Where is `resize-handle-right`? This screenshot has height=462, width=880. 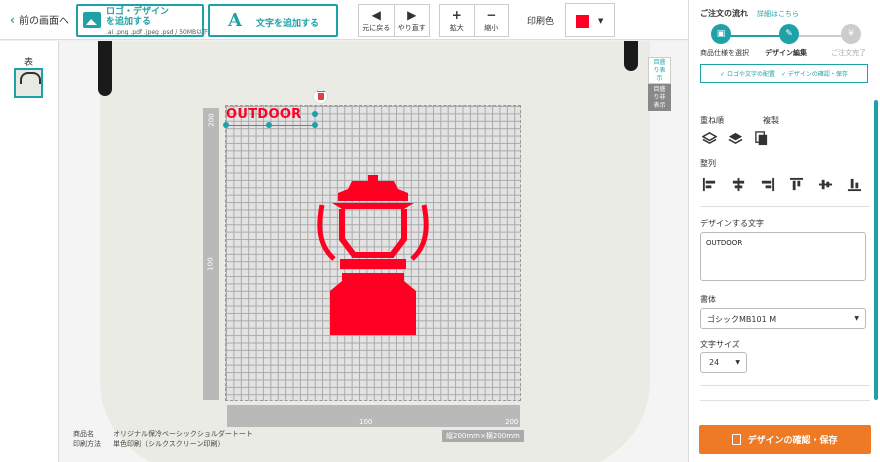
resize-handle-right is located at coordinates (315, 125).